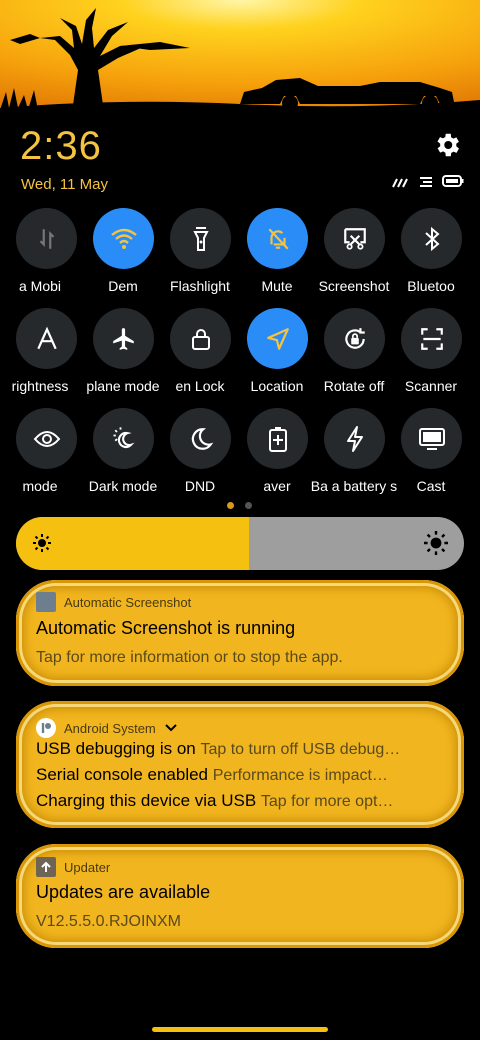 The height and width of the screenshot is (1040, 480). I want to click on eye-icon, so click(46, 438).